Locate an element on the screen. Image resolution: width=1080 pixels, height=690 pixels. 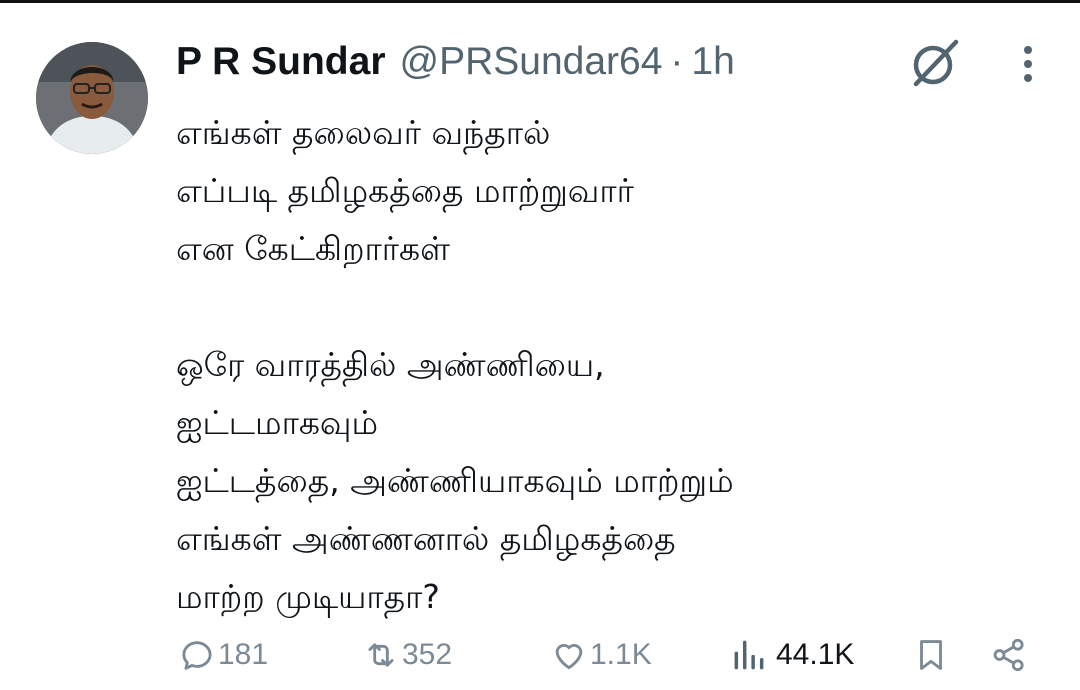
views-icon is located at coordinates (749, 655).